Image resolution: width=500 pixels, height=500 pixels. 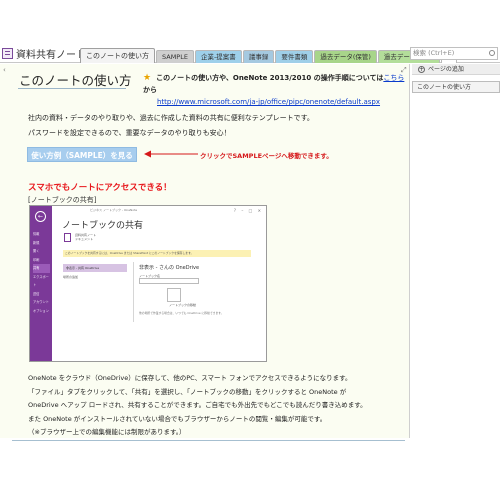 I want to click on arrow-label: クリックでSAMPLEページへ移動できます。, so click(x=266, y=156).